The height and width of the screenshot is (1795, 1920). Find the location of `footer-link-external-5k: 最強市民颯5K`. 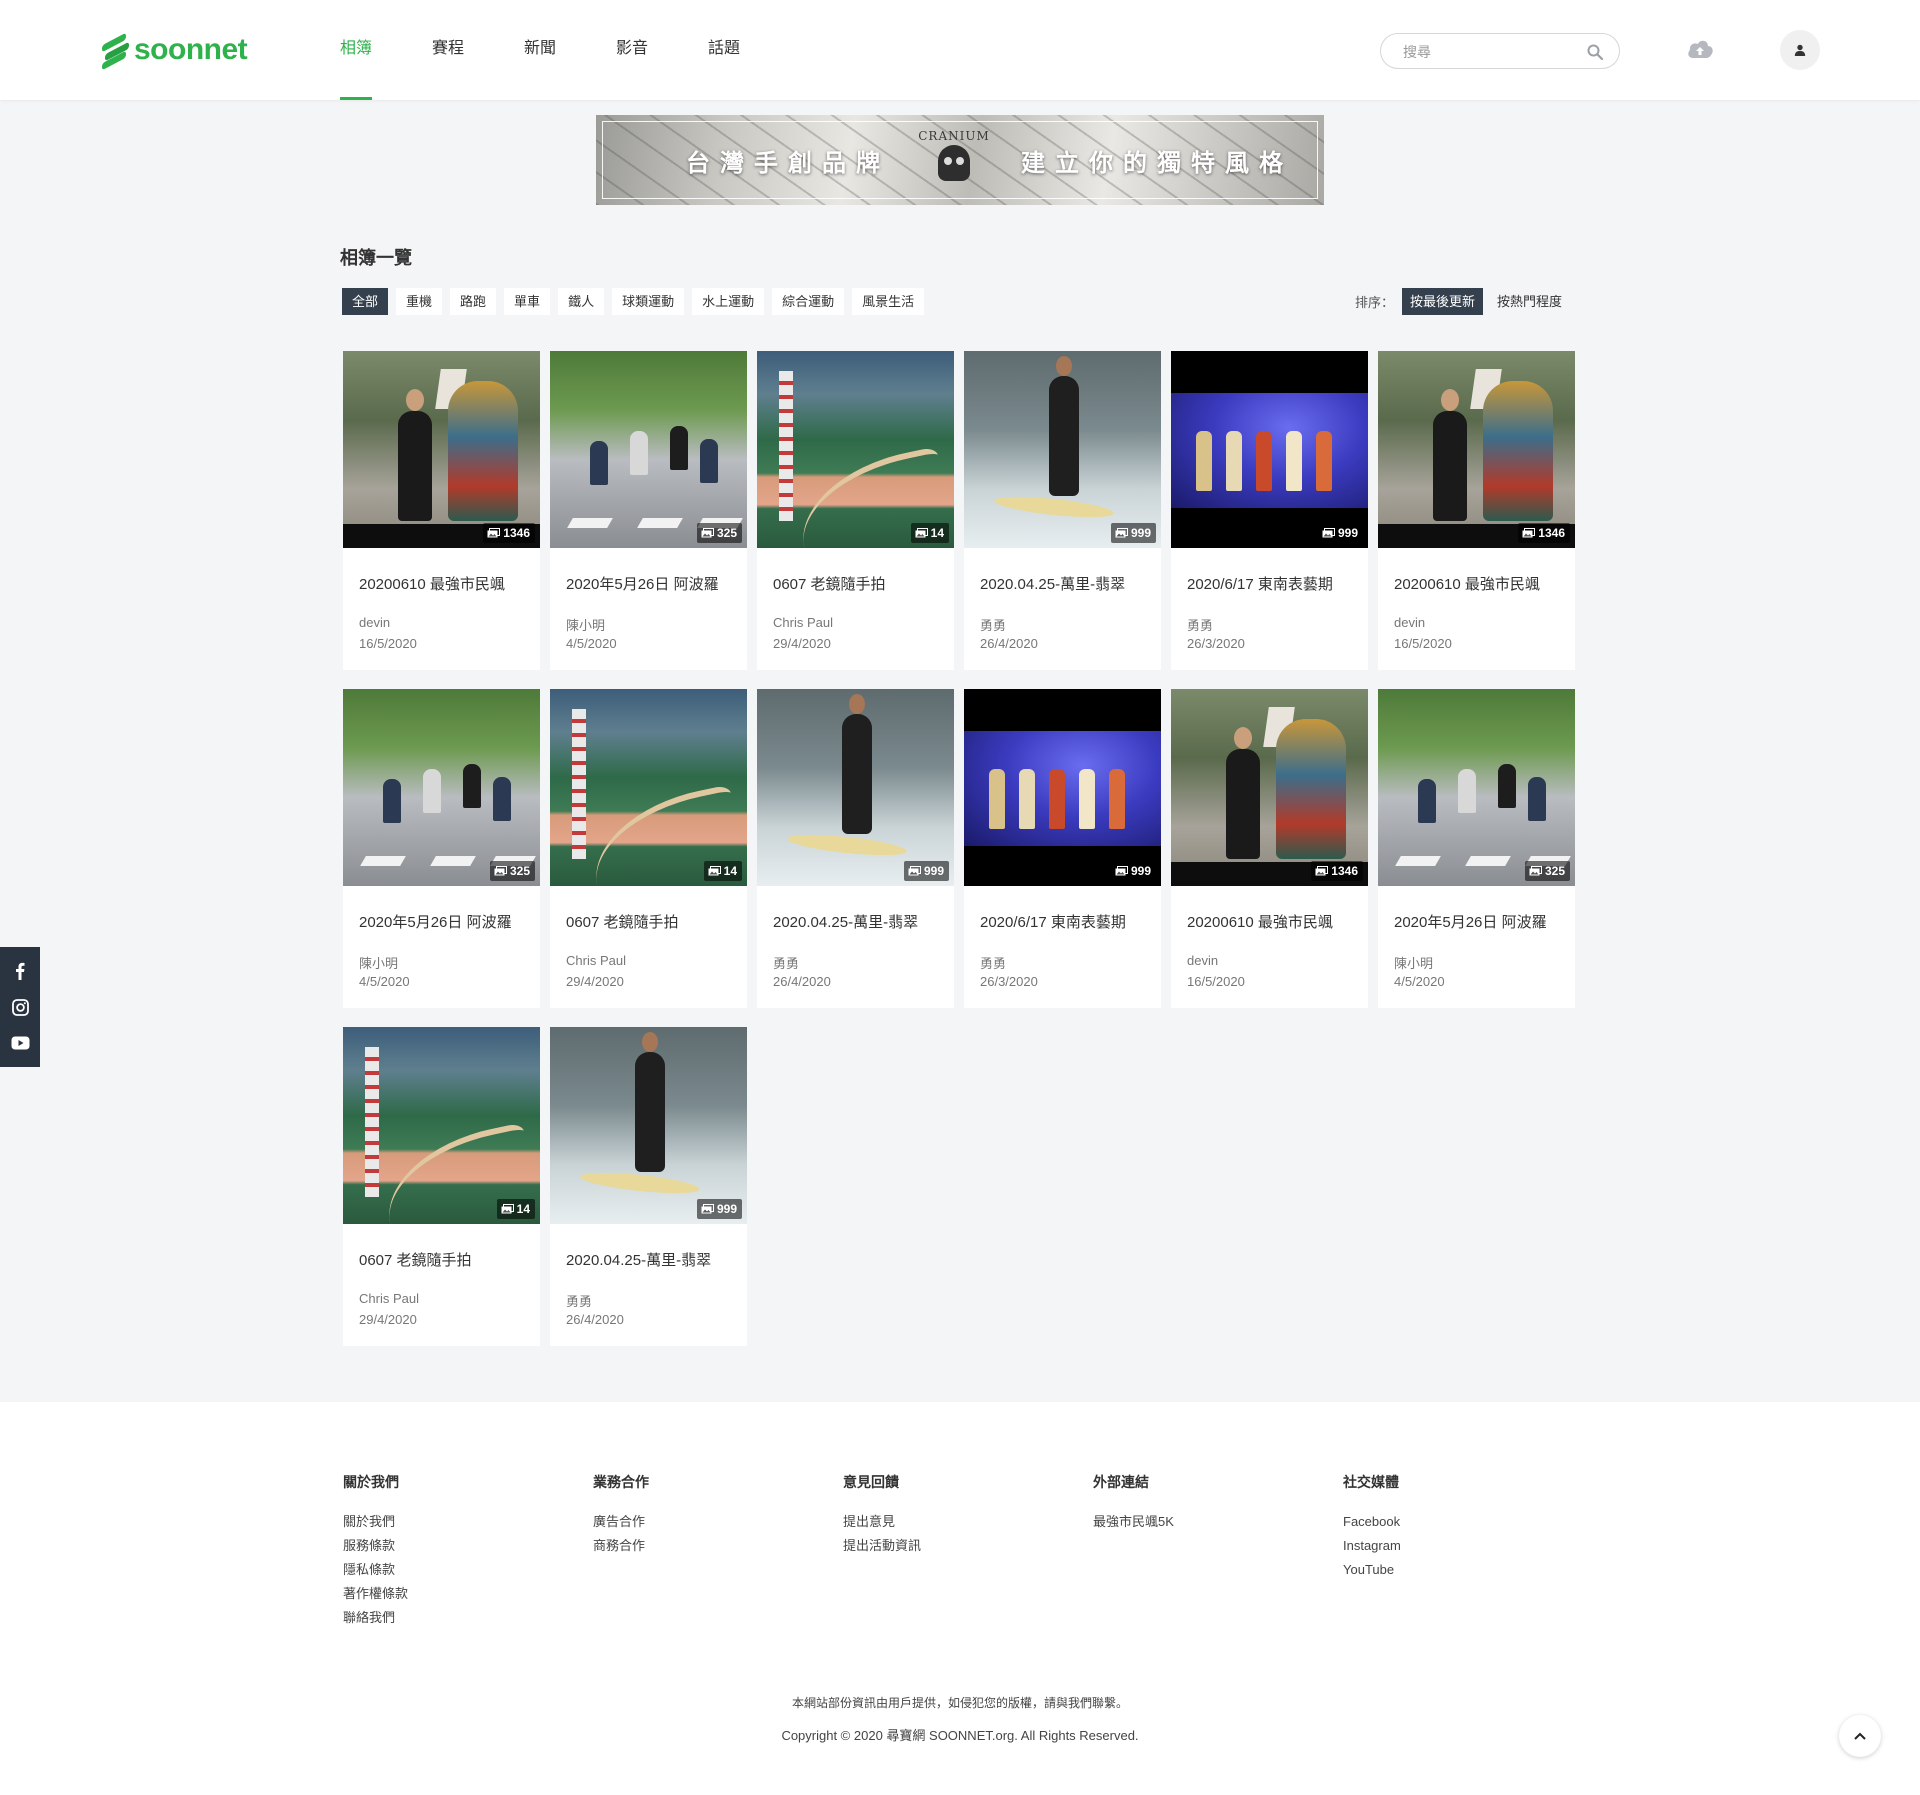

footer-link-external-5k: 最強市民颯5K is located at coordinates (1133, 1522).